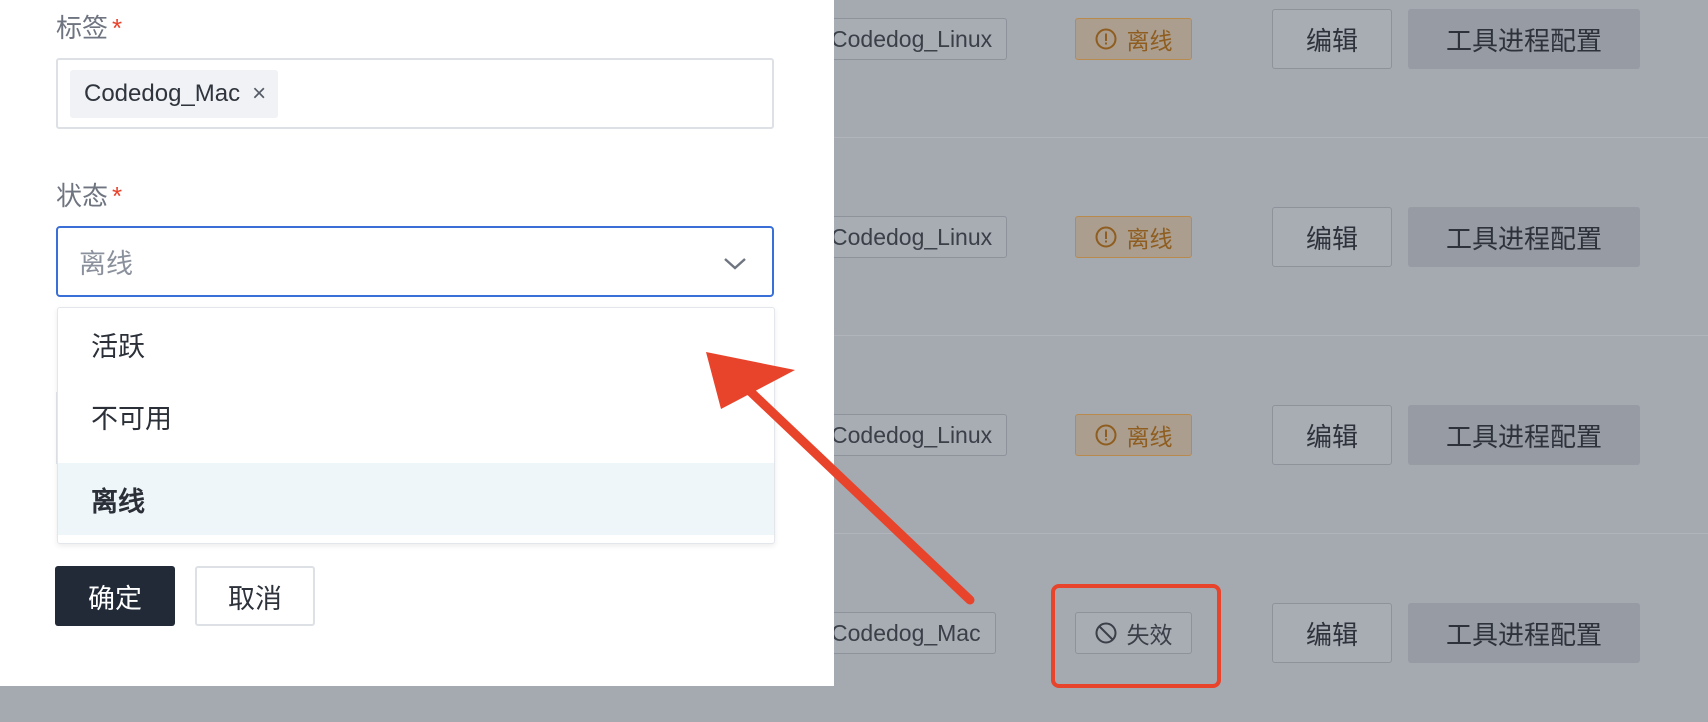 This screenshot has height=722, width=1708. What do you see at coordinates (1136, 636) in the screenshot?
I see `highlight-box` at bounding box center [1136, 636].